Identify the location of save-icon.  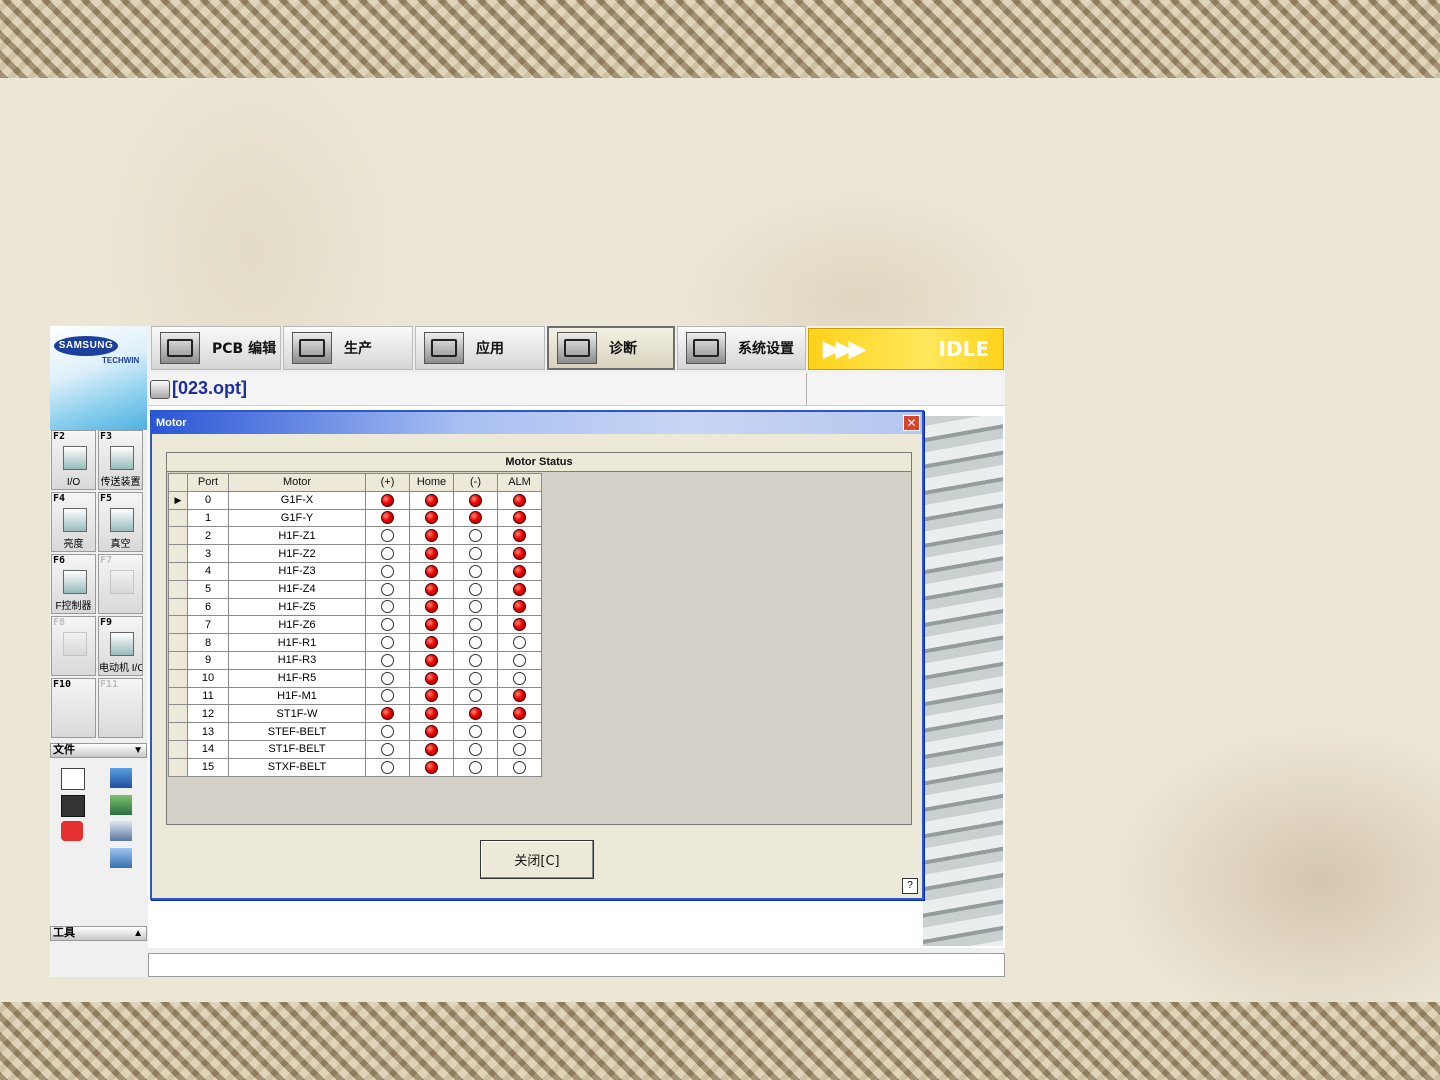
(73, 806).